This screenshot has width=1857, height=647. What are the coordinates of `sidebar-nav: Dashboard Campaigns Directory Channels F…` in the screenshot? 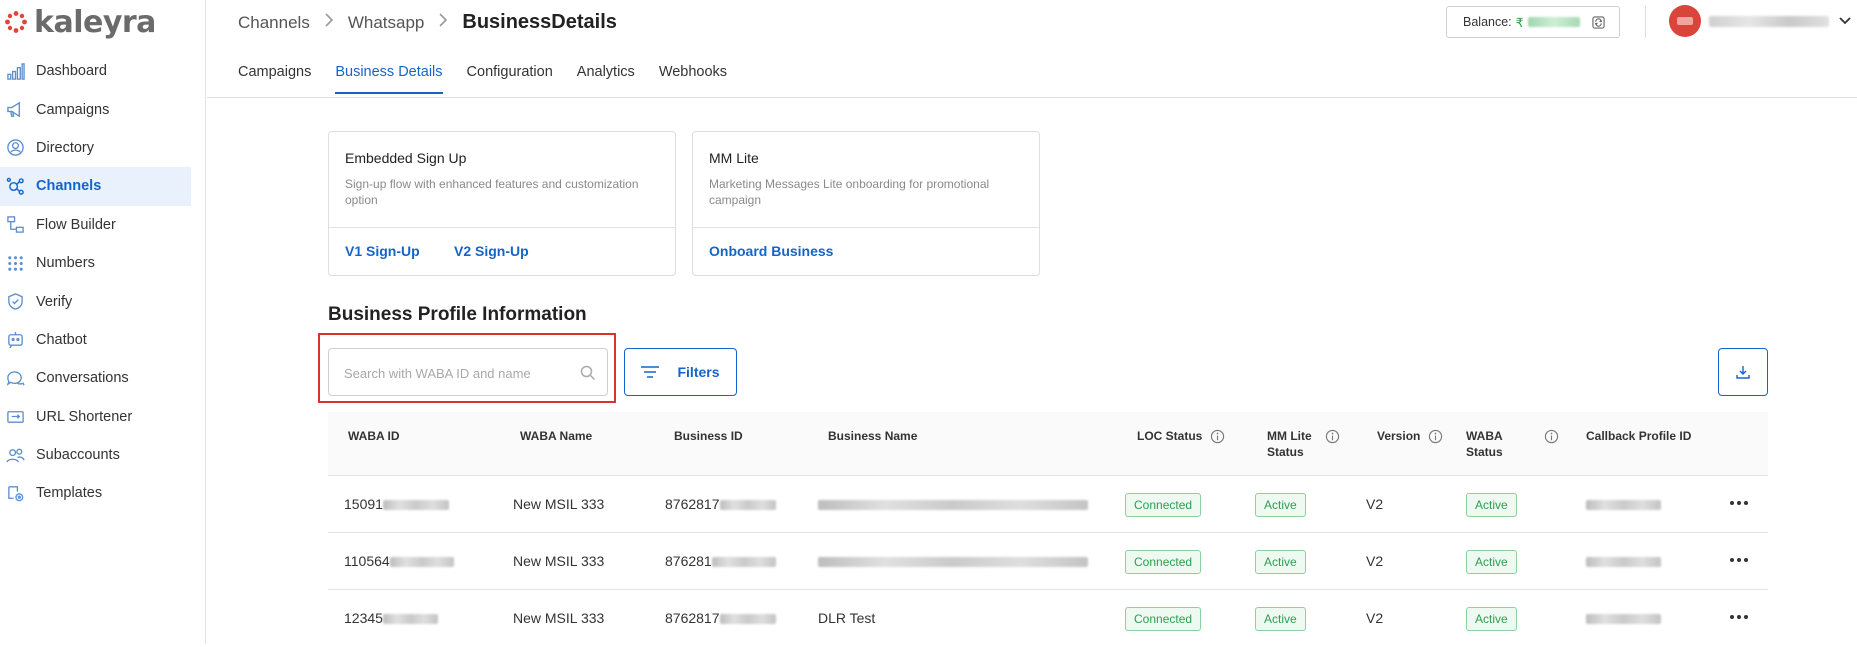 It's located at (95, 282).